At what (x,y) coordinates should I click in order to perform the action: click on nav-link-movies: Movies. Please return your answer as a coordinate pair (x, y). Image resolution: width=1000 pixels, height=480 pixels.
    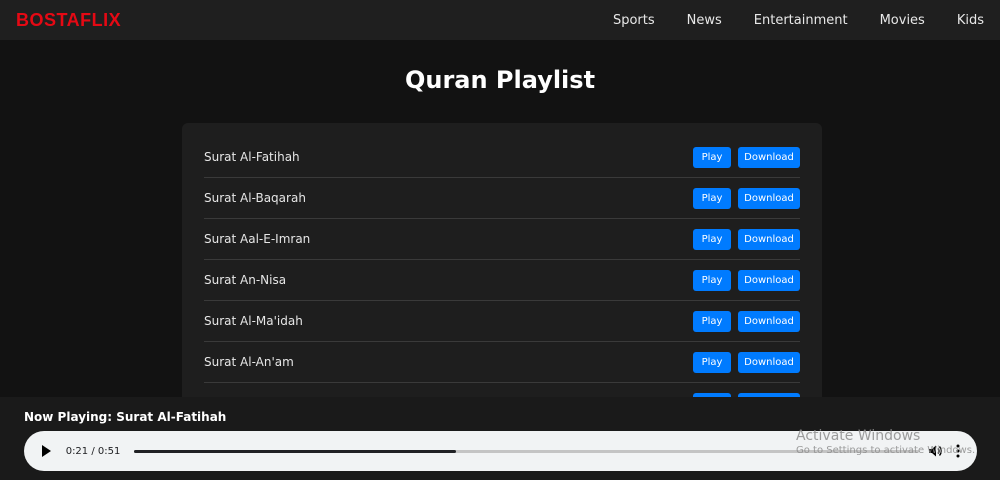
    Looking at the image, I should click on (902, 20).